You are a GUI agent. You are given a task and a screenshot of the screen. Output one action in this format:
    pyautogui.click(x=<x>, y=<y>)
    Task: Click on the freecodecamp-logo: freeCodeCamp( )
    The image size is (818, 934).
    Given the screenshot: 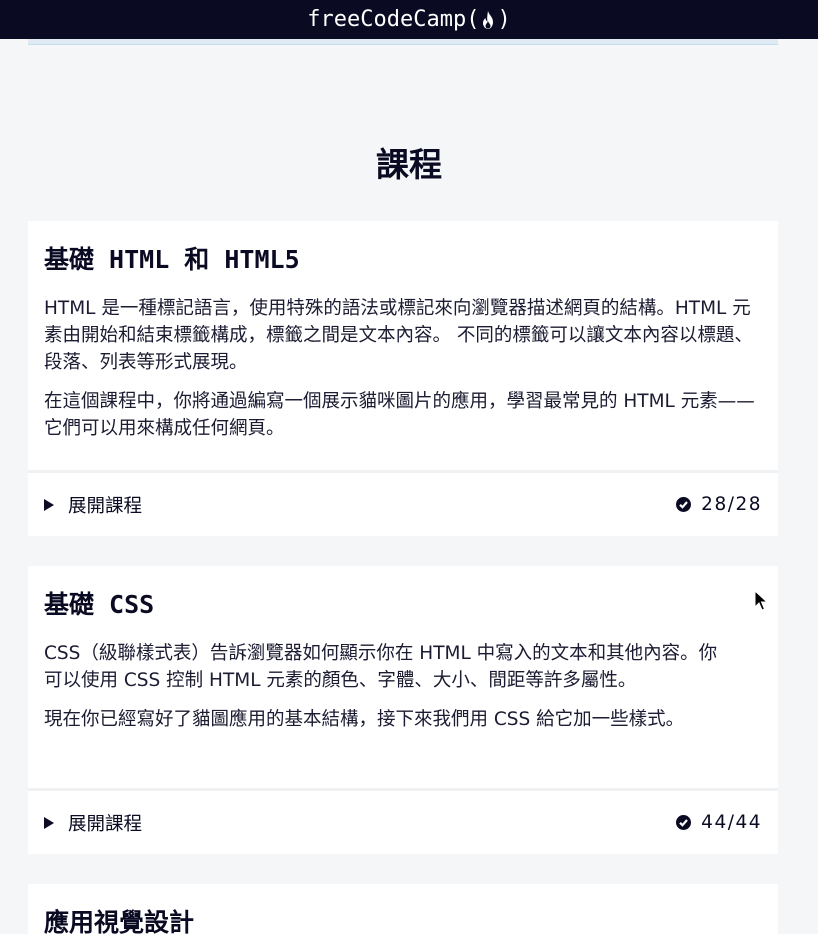 What is the action you would take?
    pyautogui.click(x=408, y=19)
    